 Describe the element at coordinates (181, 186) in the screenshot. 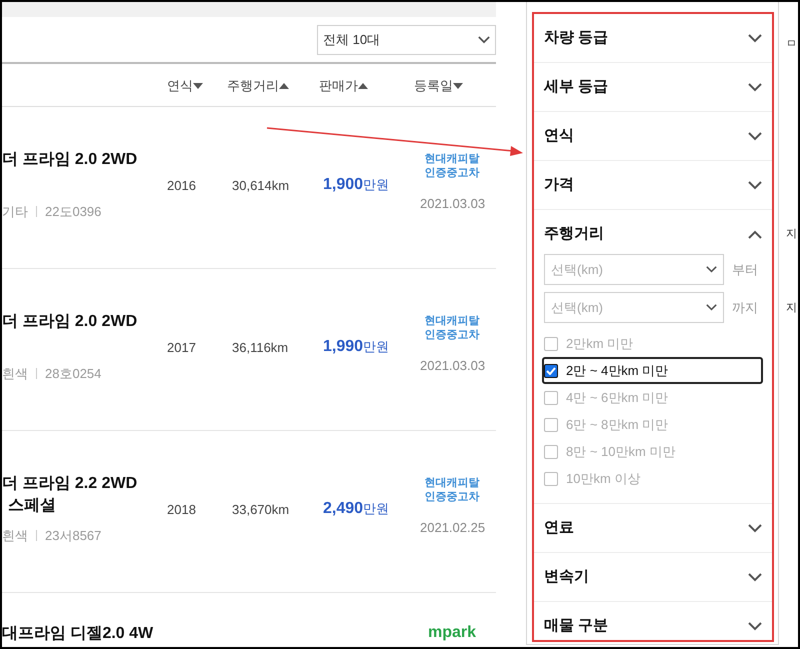

I see `year-cell-text: 2016` at that location.